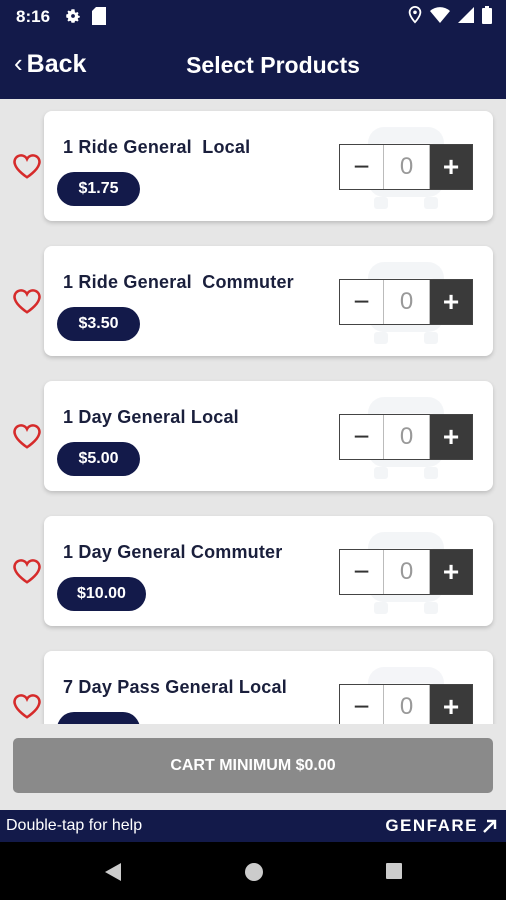 The width and height of the screenshot is (506, 900). What do you see at coordinates (98, 324) in the screenshot?
I see `price-badge: $3.50` at bounding box center [98, 324].